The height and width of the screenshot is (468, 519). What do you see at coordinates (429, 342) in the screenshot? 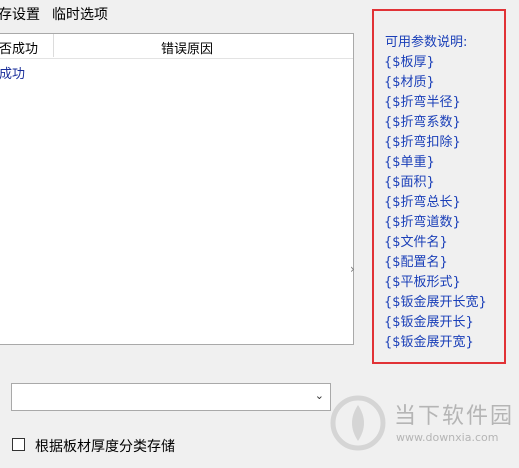
I see `param-item: {$钣金展开宽}` at bounding box center [429, 342].